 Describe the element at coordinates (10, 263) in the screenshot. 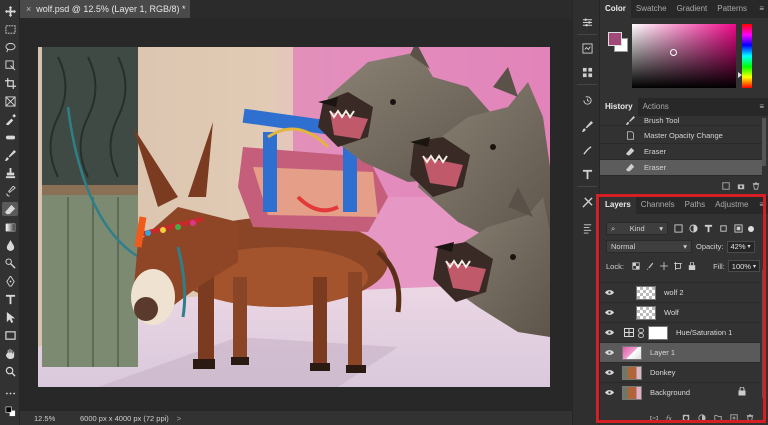

I see `dodge-tool-icon` at that location.